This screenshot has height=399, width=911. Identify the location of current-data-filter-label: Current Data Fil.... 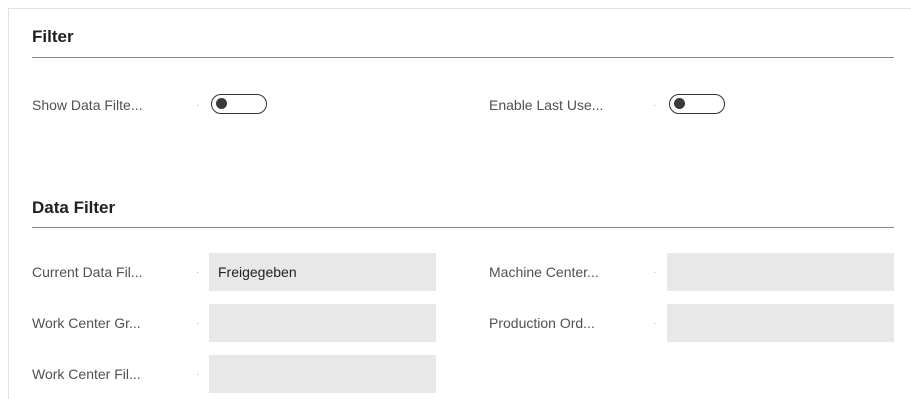
(87, 272).